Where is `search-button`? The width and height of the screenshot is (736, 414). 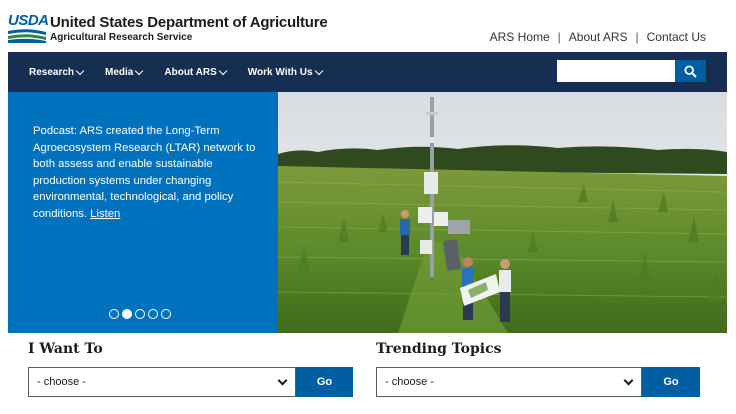
search-button is located at coordinates (690, 71).